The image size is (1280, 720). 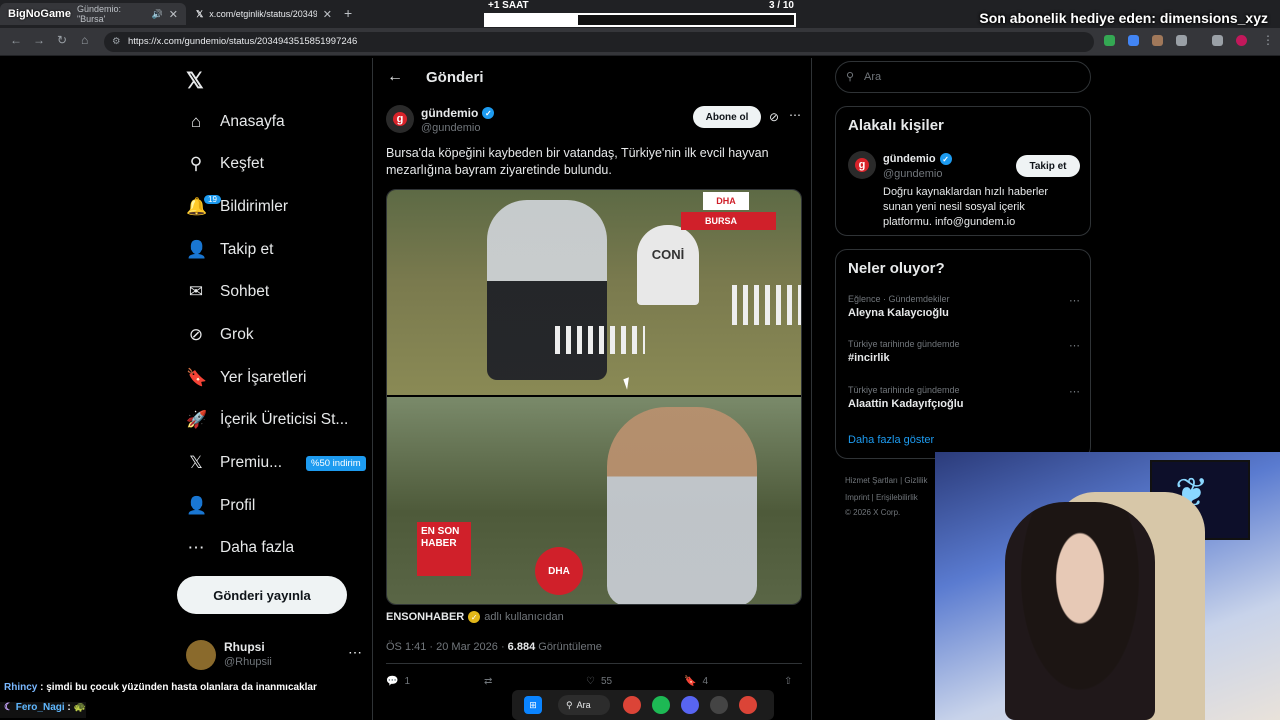 What do you see at coordinates (599, 681) in the screenshot?
I see `like-button: ♡ 55` at bounding box center [599, 681].